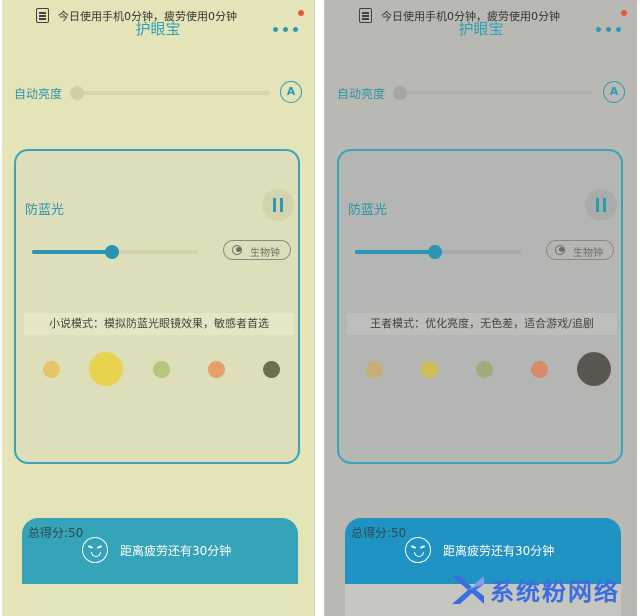 The width and height of the screenshot is (640, 616). Describe the element at coordinates (468, 590) in the screenshot. I see `watermark-logo-icon` at that location.